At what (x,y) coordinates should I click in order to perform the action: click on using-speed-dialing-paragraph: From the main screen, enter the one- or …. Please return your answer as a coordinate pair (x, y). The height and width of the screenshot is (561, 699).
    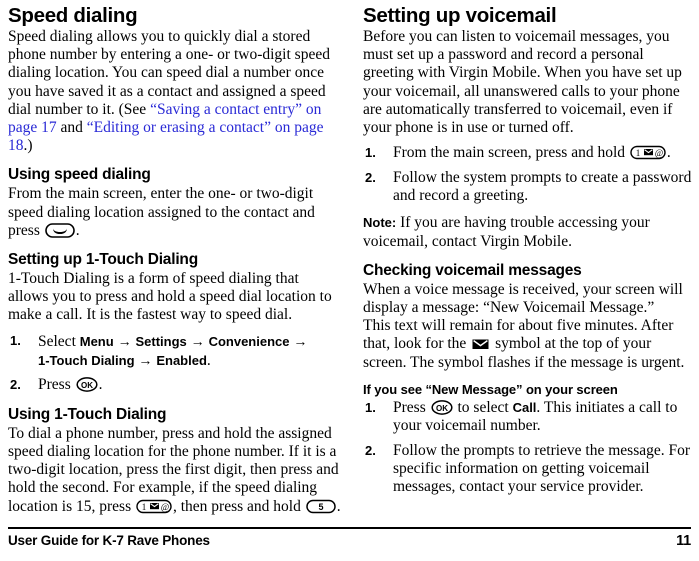
    Looking at the image, I should click on (174, 212).